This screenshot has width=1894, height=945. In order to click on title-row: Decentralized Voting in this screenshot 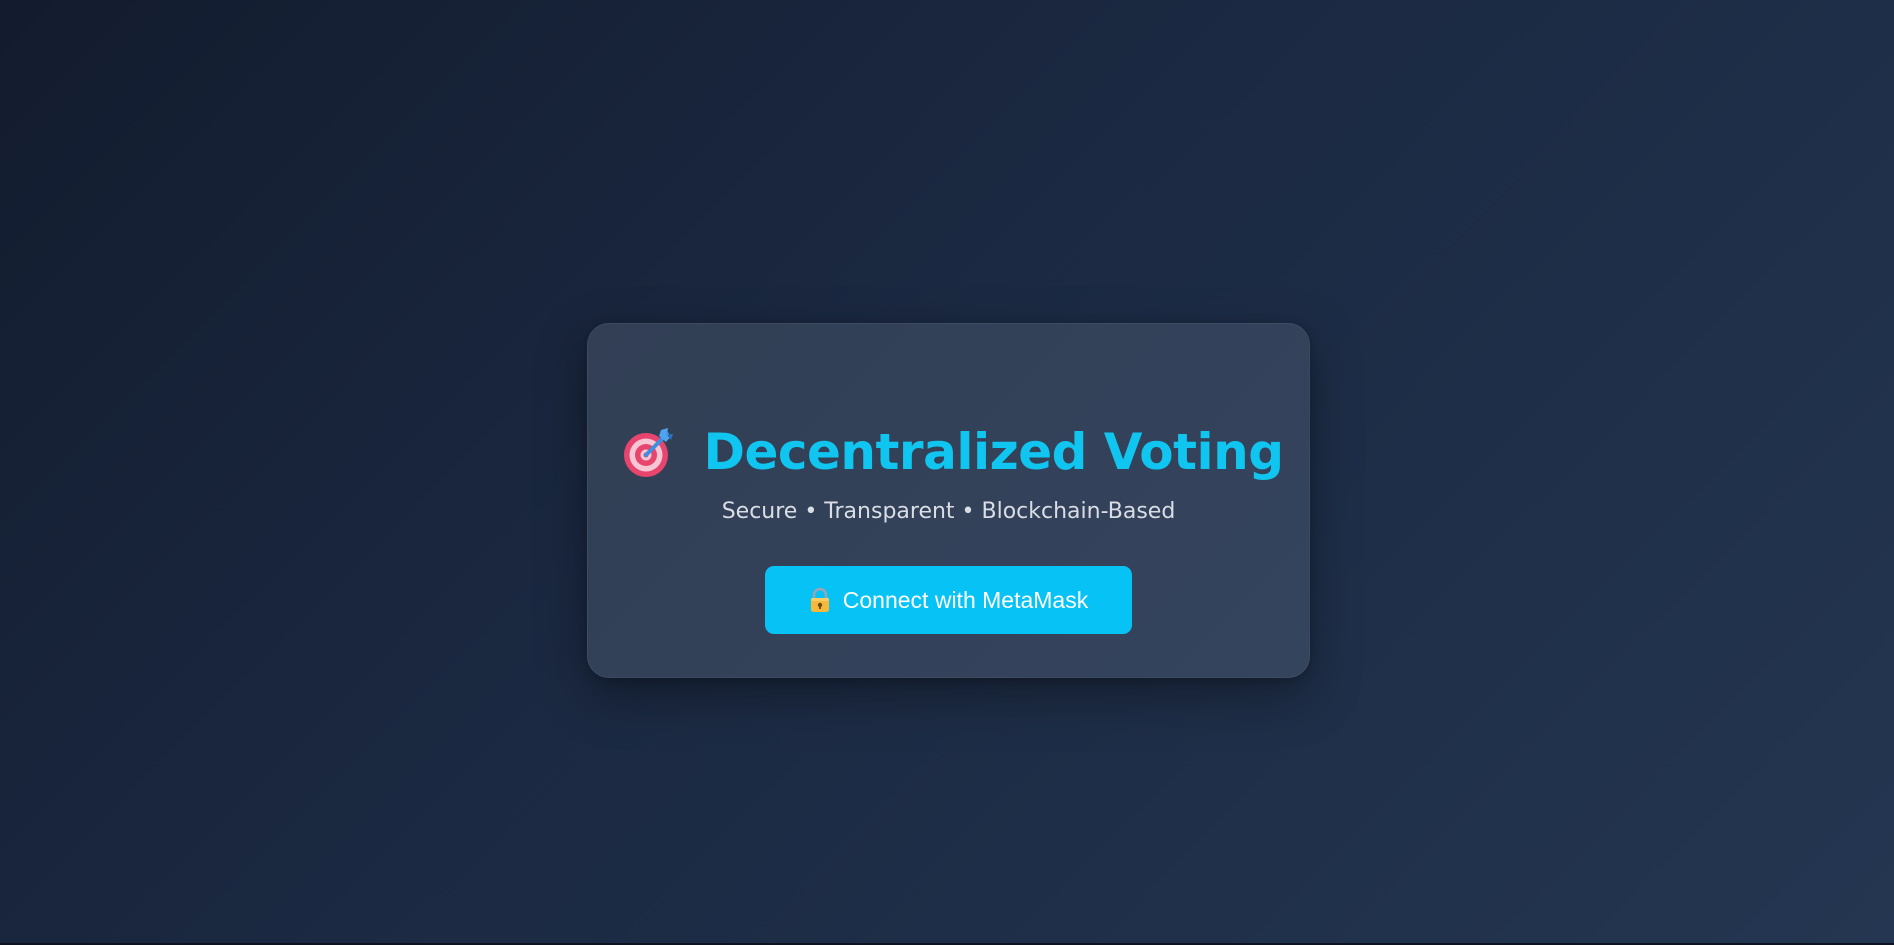, I will do `click(948, 452)`.